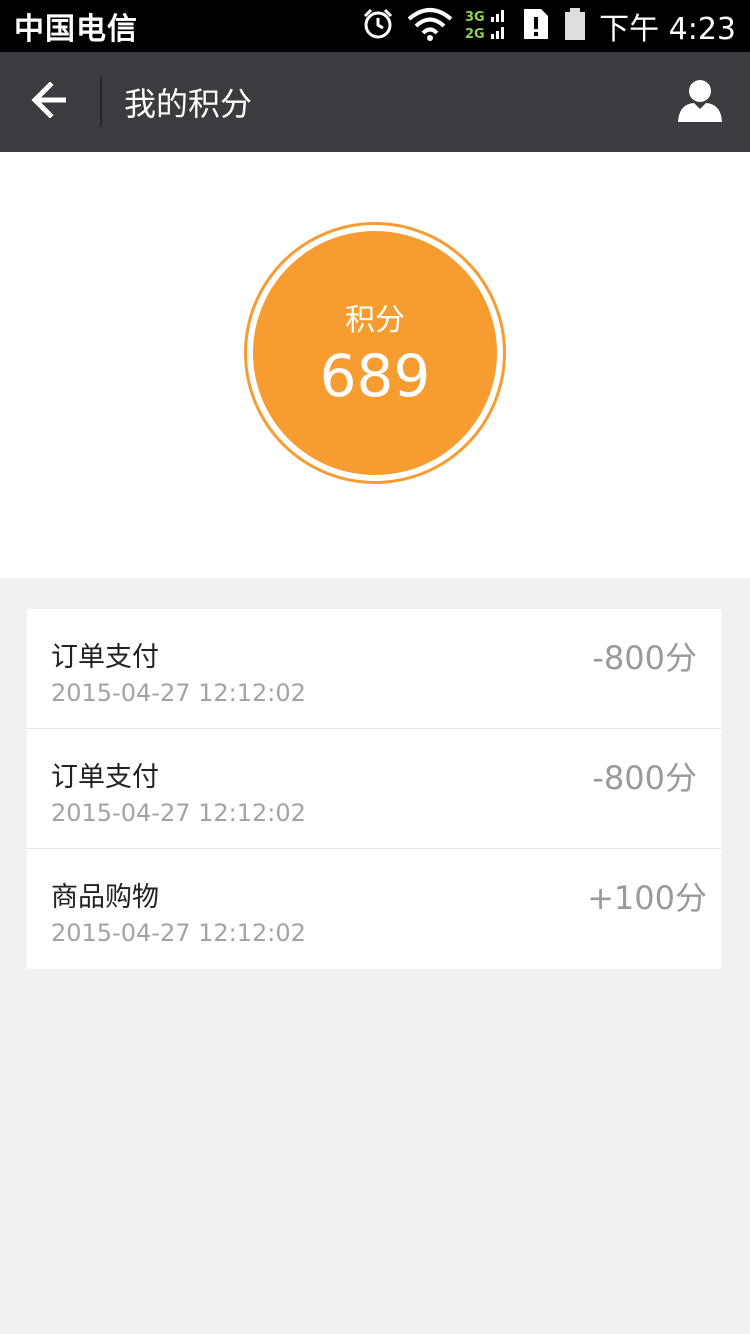 Image resolution: width=750 pixels, height=1334 pixels. I want to click on record-amount: +100分, so click(647, 898).